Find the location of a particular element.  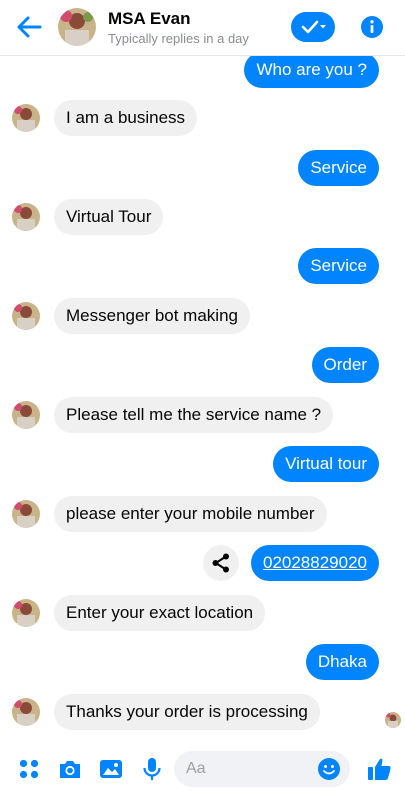

message-row: Who are you ? is located at coordinates (202, 70).